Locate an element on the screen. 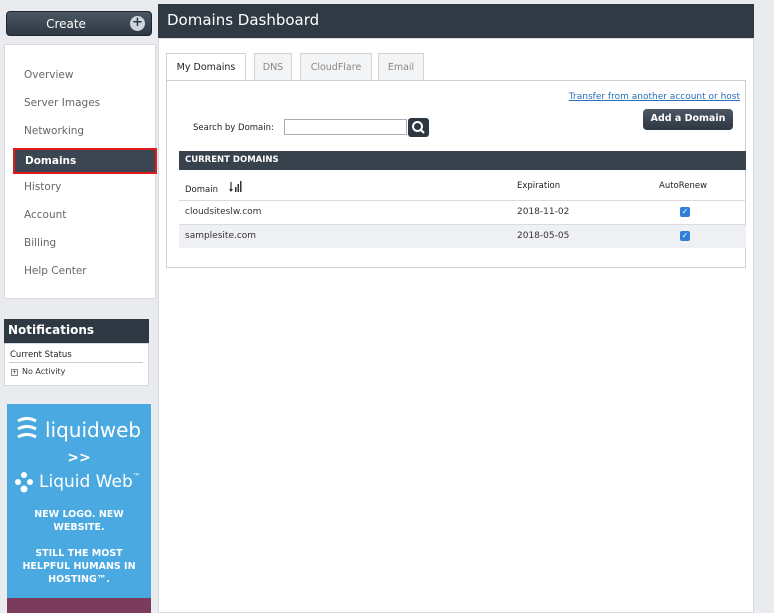  expand-icon: + is located at coordinates (14, 372).